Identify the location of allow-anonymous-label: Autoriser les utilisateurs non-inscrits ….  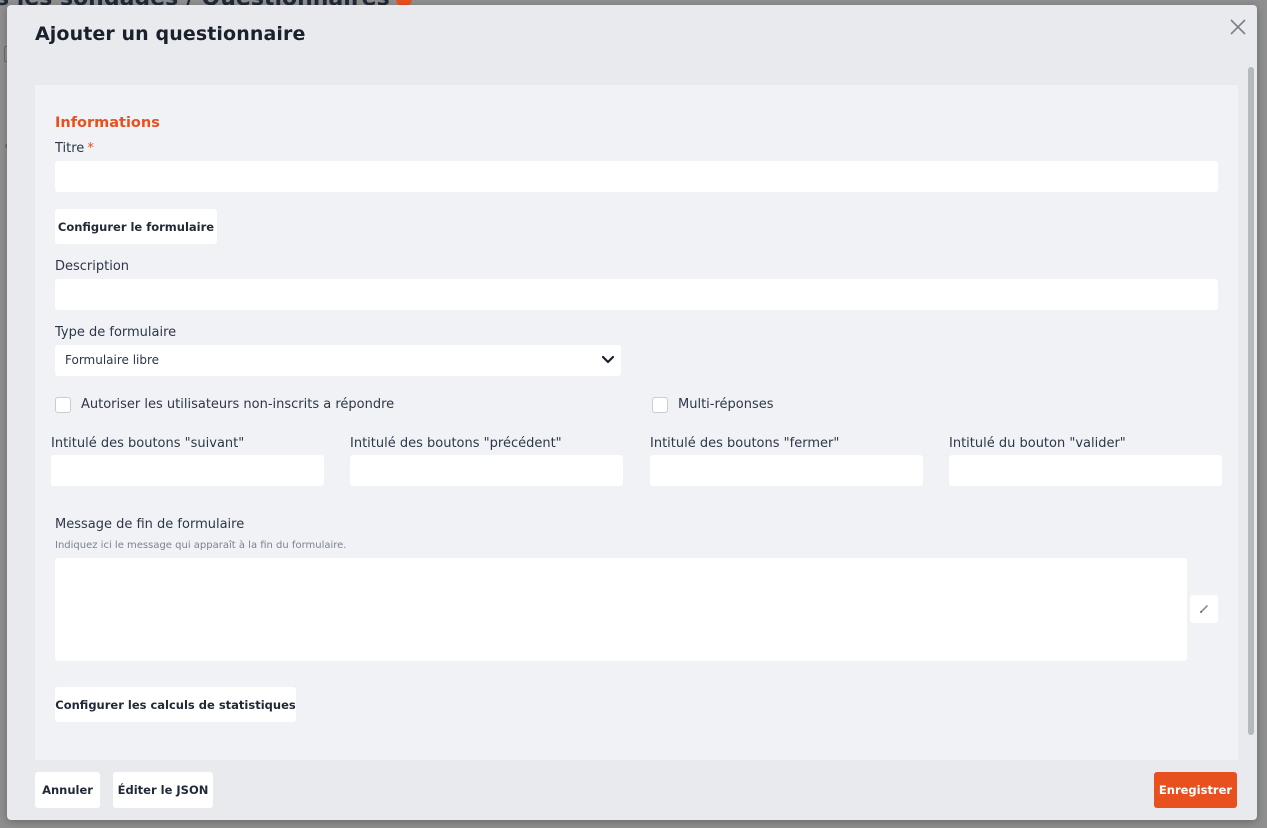
(238, 404).